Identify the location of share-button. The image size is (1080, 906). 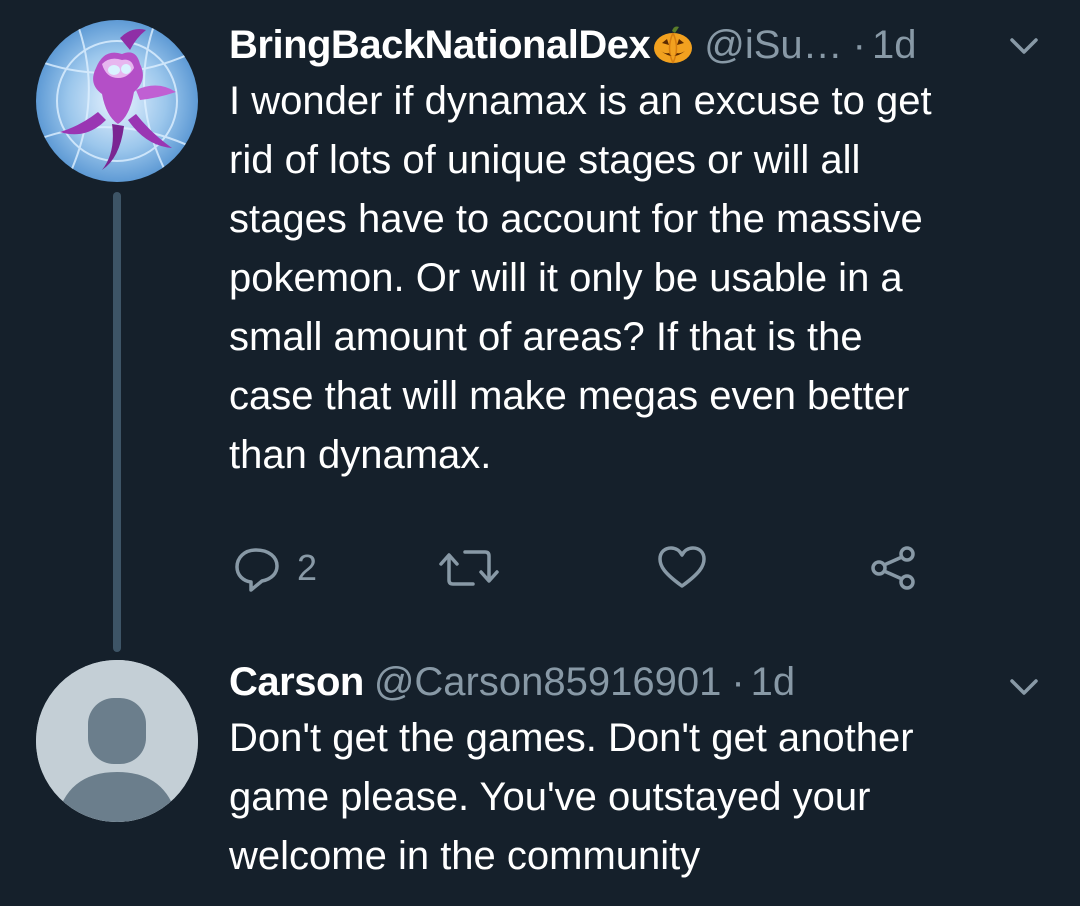
(893, 568).